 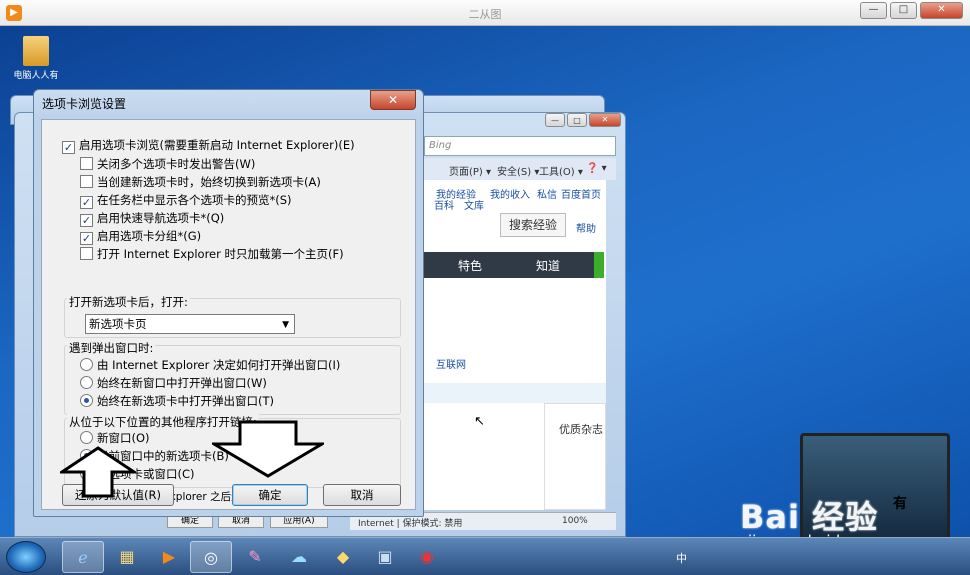 I want to click on weather-taskbar-icon: ☁, so click(x=299, y=557).